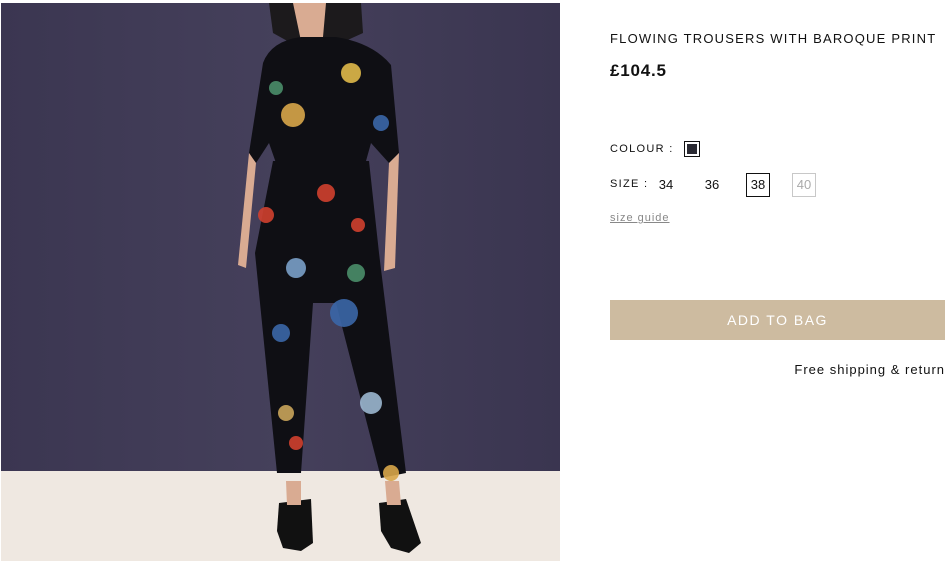  Describe the element at coordinates (804, 185) in the screenshot. I see `size-option-40: 40` at that location.